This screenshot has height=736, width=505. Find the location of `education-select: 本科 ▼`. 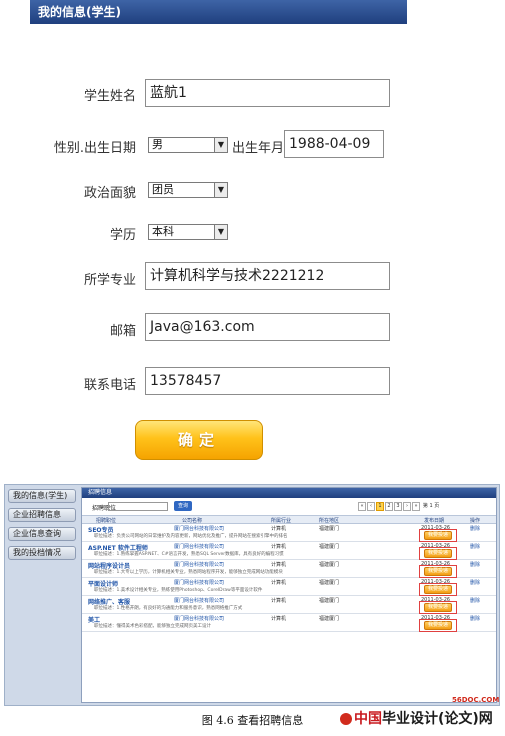

education-select: 本科 ▼ is located at coordinates (188, 232).